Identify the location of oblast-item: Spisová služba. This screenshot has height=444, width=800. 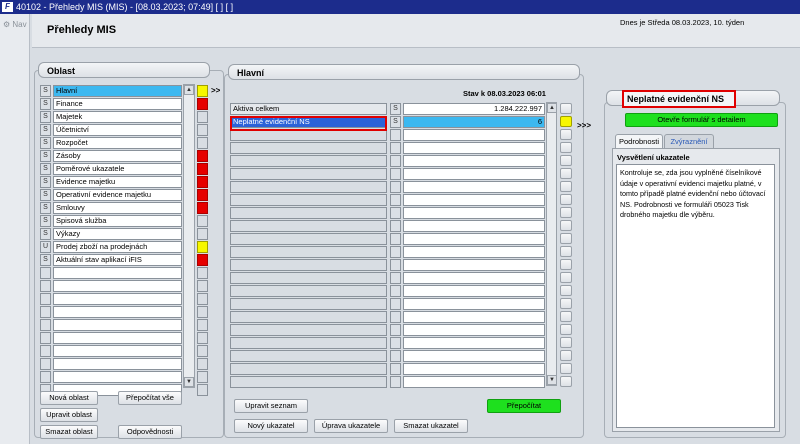
(117, 221).